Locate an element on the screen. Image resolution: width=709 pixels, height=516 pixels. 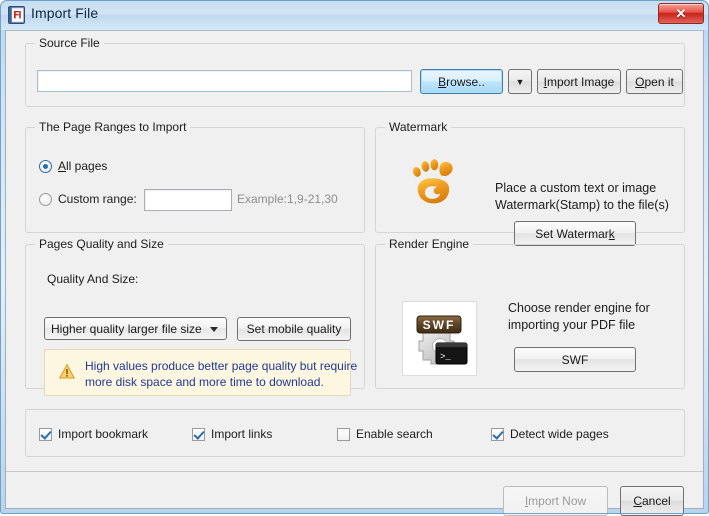
checkbox-import-links: Import links is located at coordinates (232, 434).